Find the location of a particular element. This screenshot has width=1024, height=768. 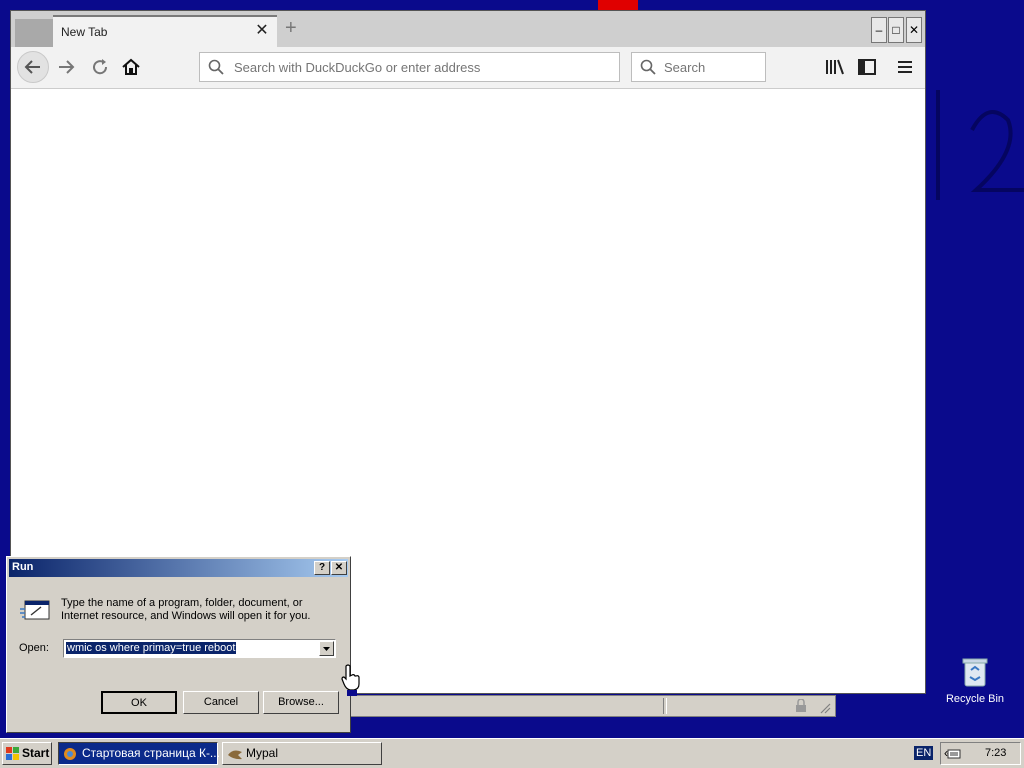

language-indicator: EN is located at coordinates (924, 753).